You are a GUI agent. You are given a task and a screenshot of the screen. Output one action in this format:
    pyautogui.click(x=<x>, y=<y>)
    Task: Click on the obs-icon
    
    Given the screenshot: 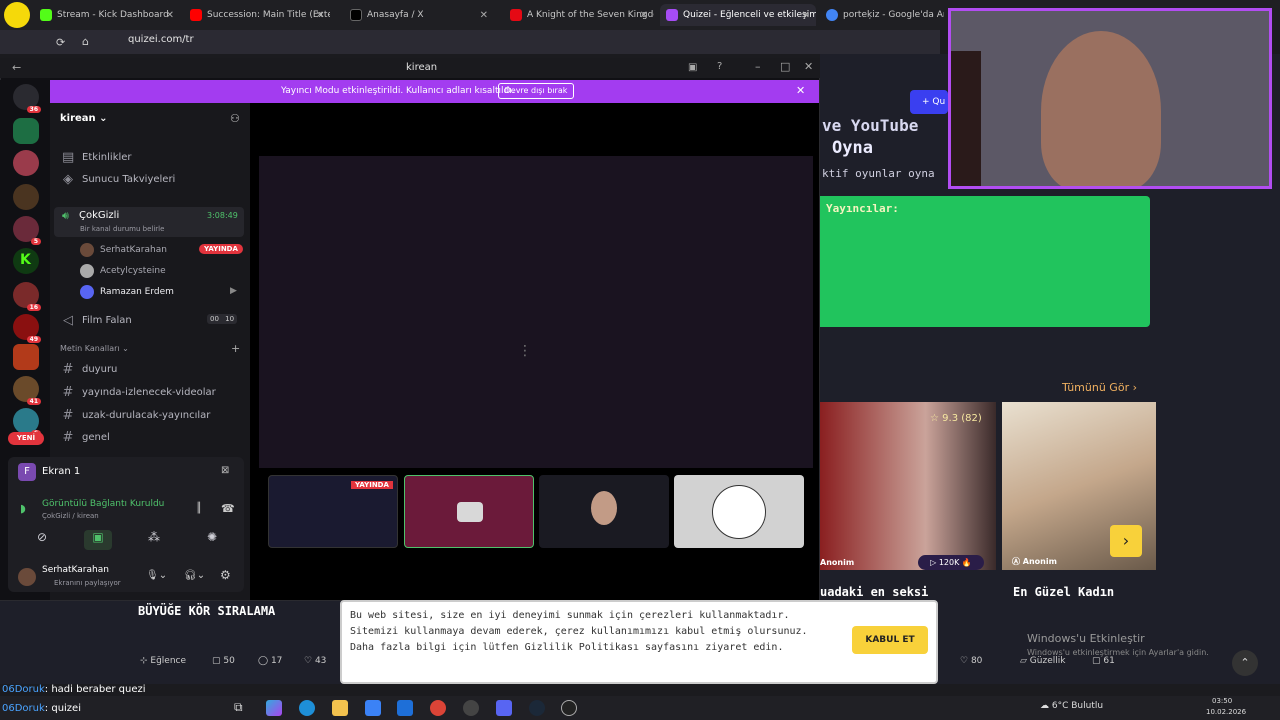 What is the action you would take?
    pyautogui.click(x=471, y=708)
    